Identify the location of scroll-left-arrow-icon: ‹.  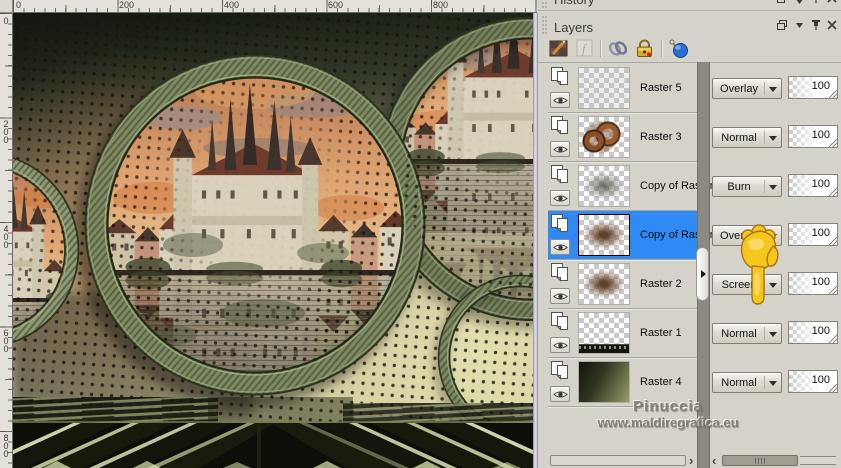
(714, 460).